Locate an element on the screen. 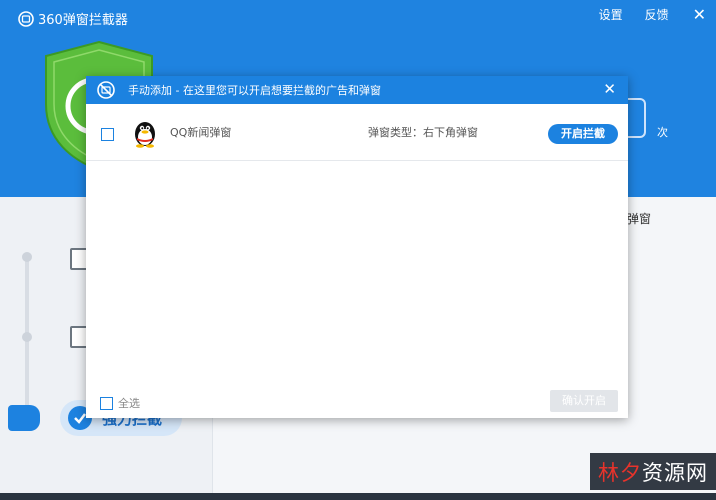 The image size is (716, 500). feedback-link: 反馈 is located at coordinates (657, 14).